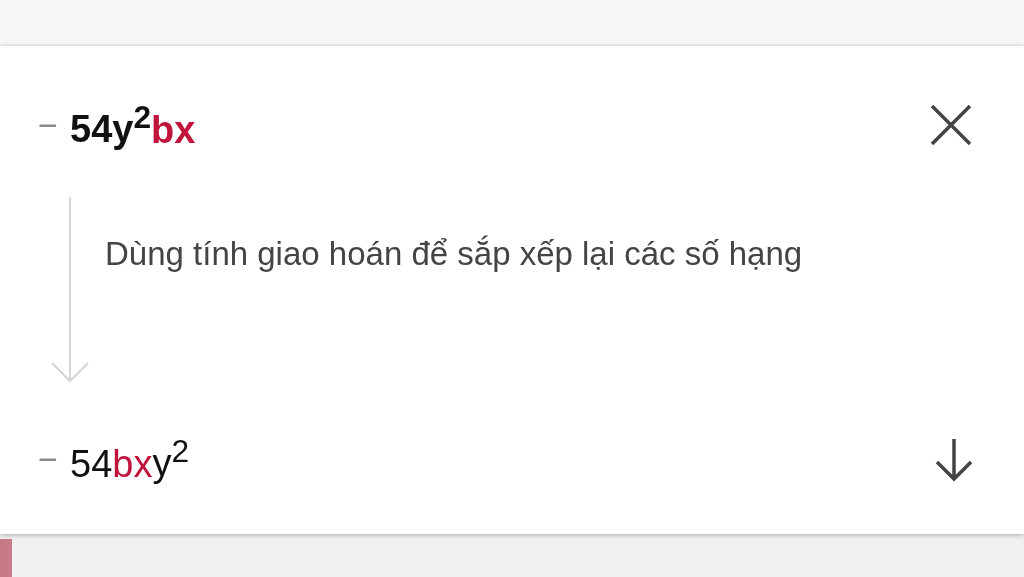 The image size is (1024, 577). I want to click on math-expression: 54bxy$^{2}$, so click(130, 459).